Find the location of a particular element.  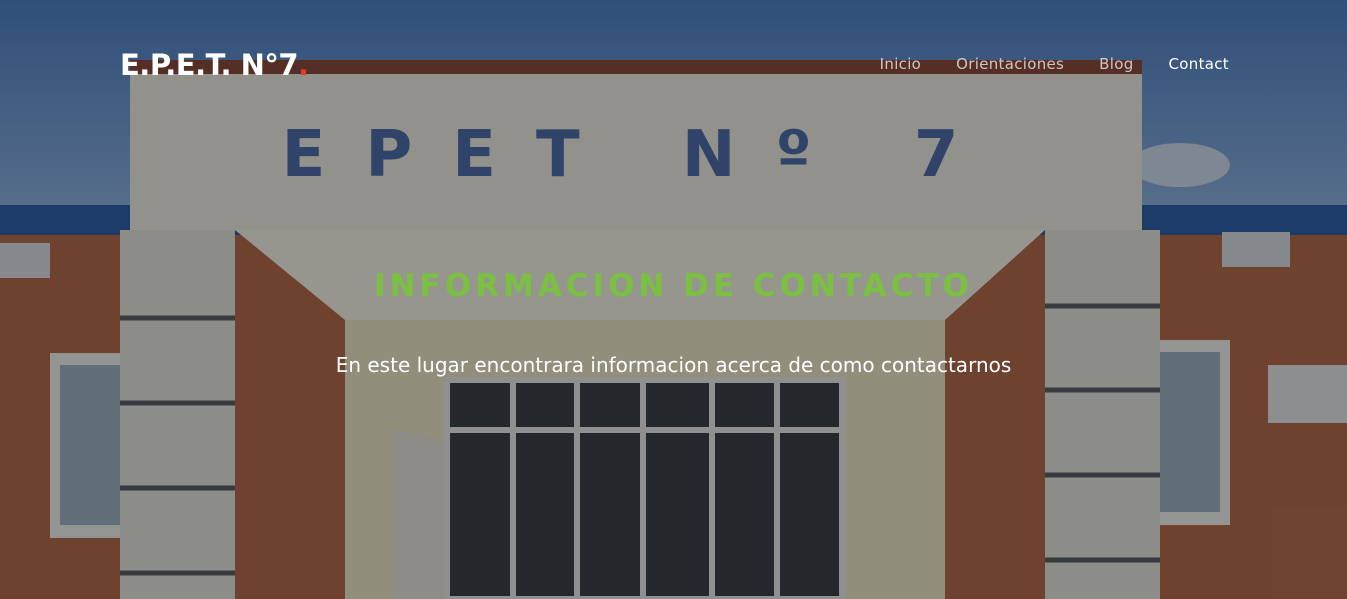

nav-link-blog: Blog is located at coordinates (1116, 64).